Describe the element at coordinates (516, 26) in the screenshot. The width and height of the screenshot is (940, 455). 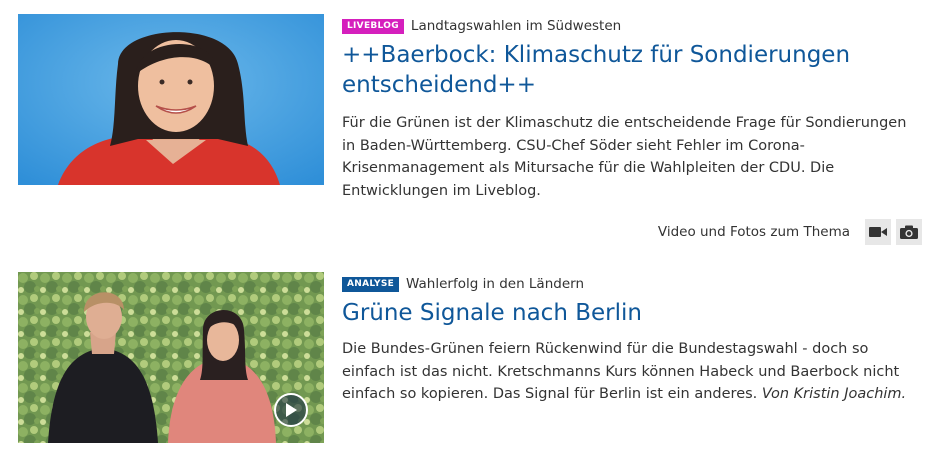
I see `kicker-text: Landtagswahlen im Südwesten` at that location.